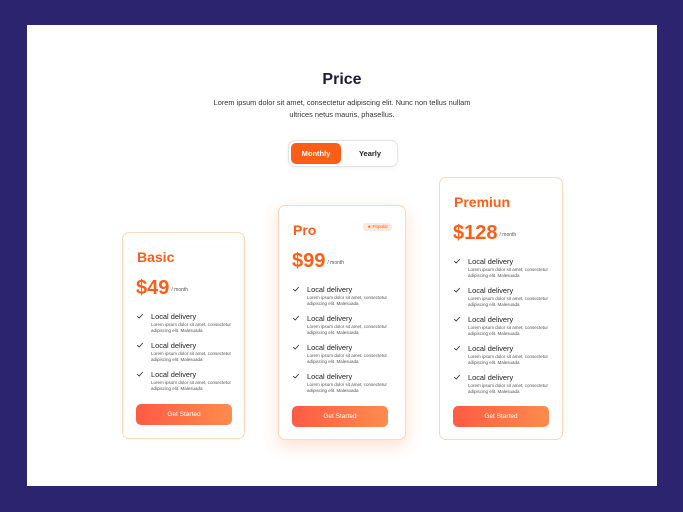 This screenshot has height=512, width=683. What do you see at coordinates (482, 202) in the screenshot?
I see `plan-name: Premiun` at bounding box center [482, 202].